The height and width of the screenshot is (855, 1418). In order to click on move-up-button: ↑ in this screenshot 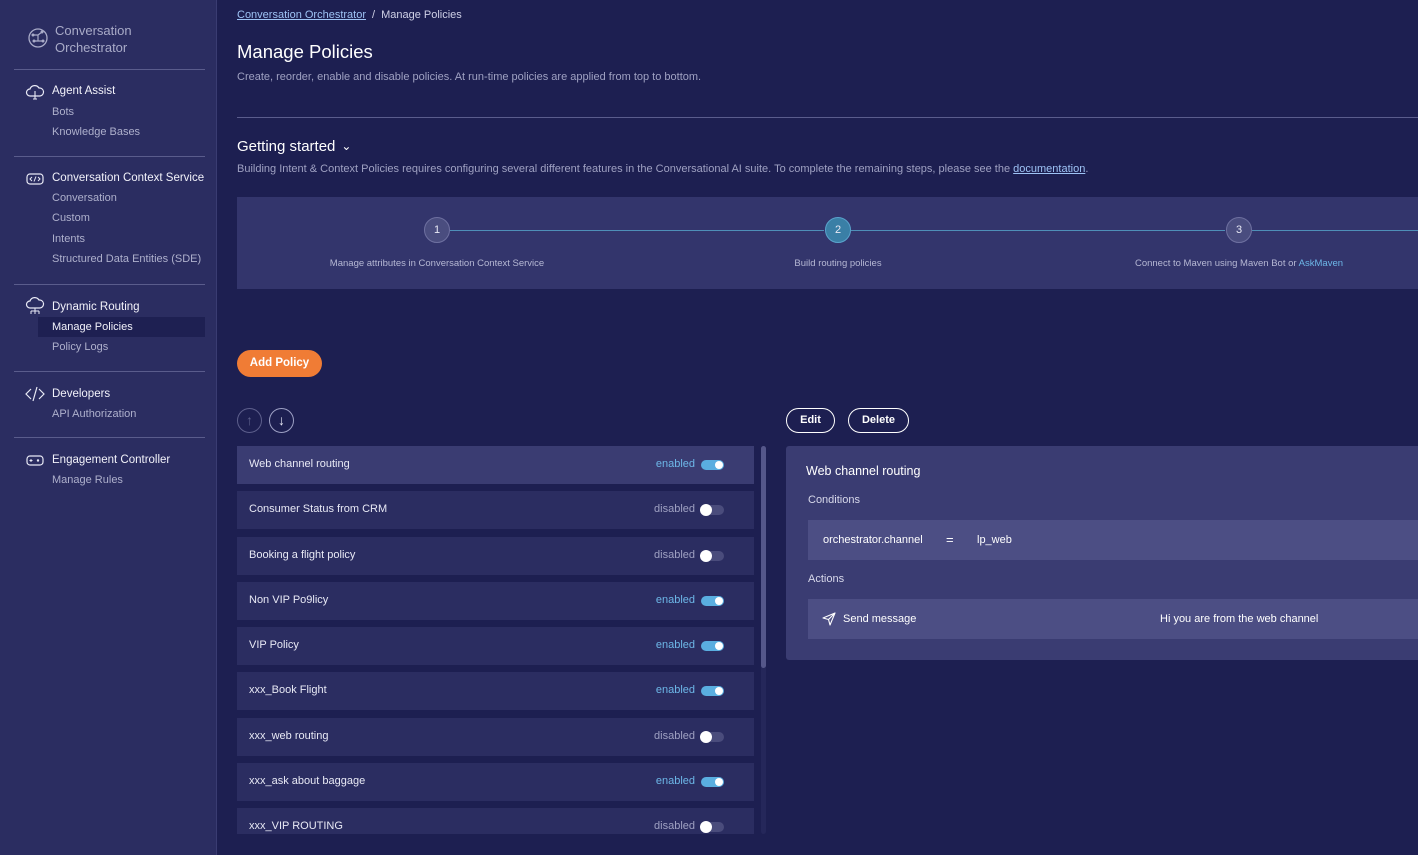, I will do `click(249, 420)`.